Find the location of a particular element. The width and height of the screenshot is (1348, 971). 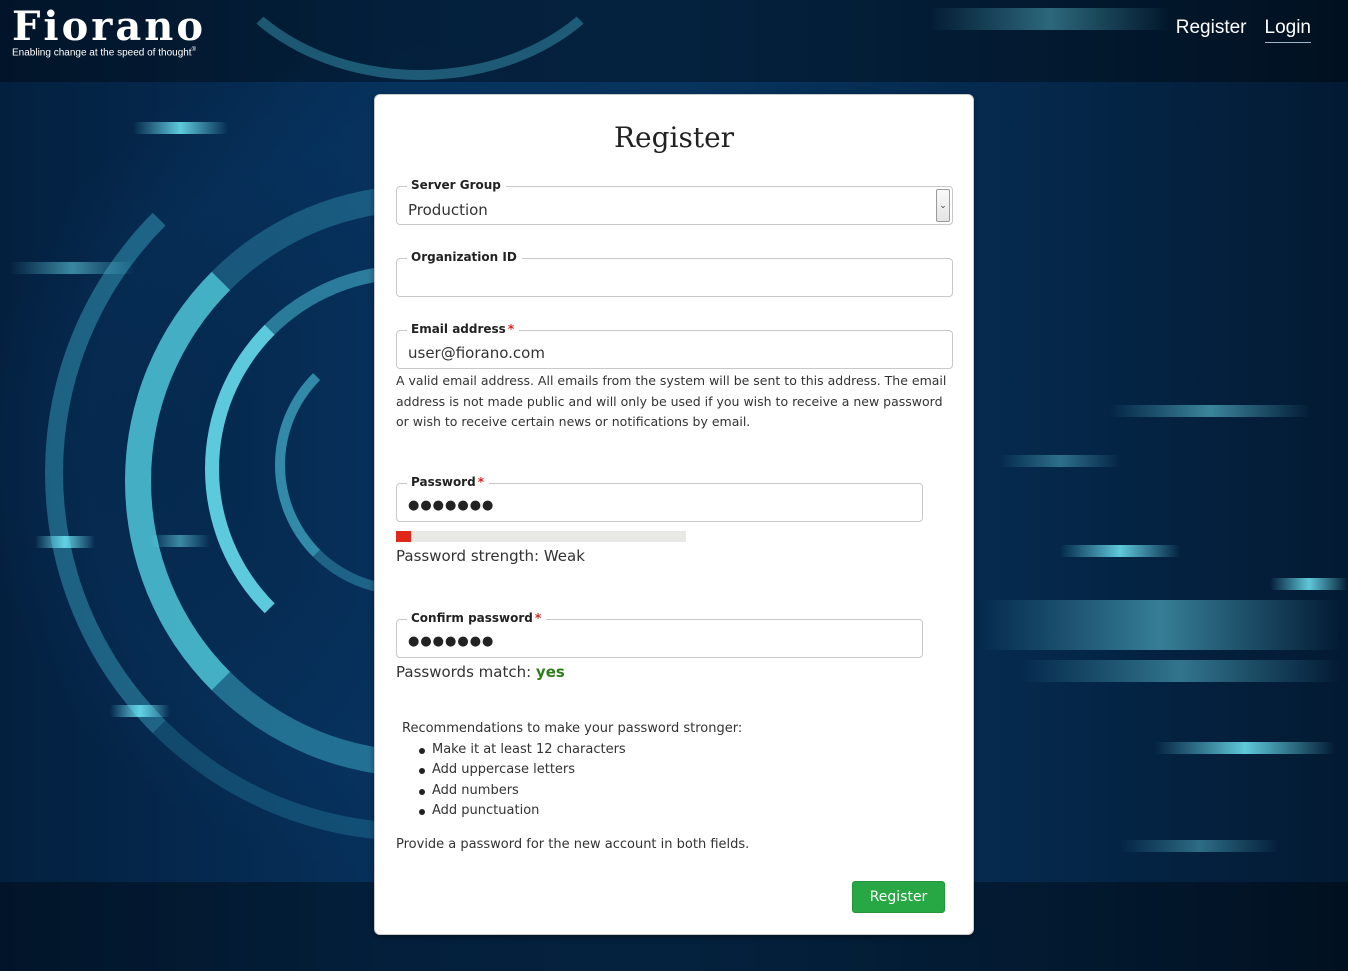

passwords-match-text: Passwords match: yes is located at coordinates (480, 672).